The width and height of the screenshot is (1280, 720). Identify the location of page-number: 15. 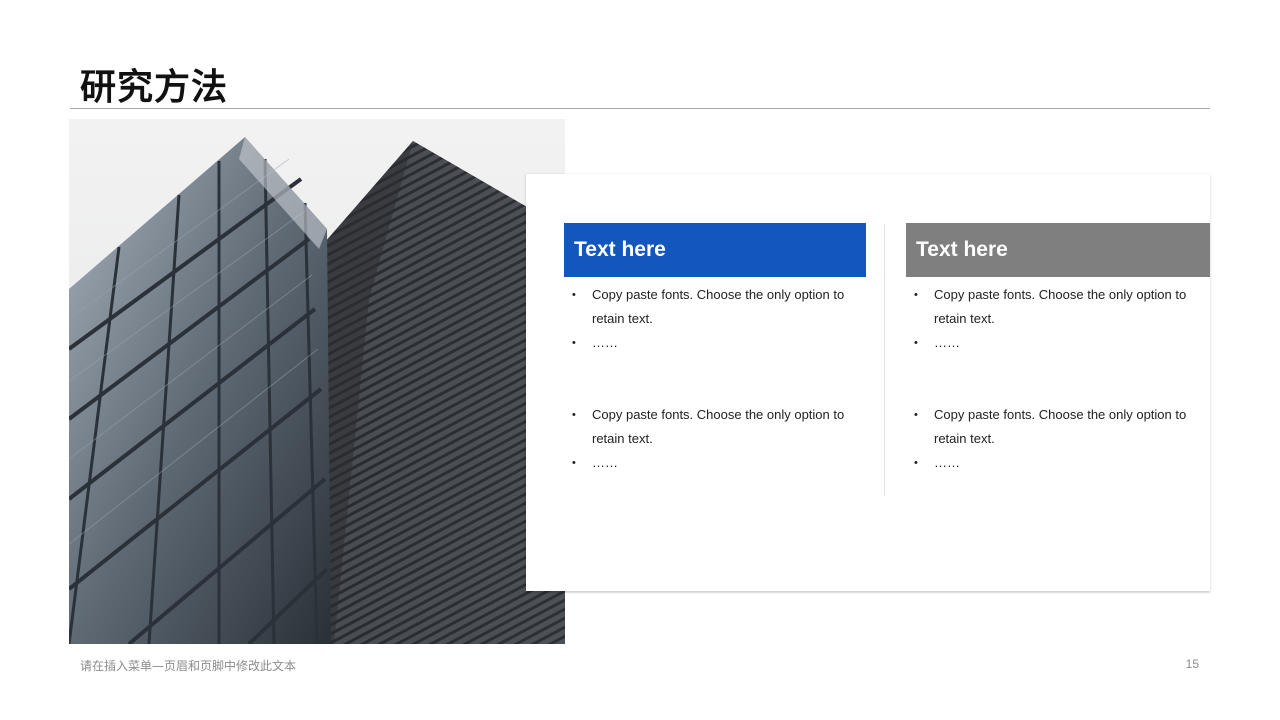
(1192, 664).